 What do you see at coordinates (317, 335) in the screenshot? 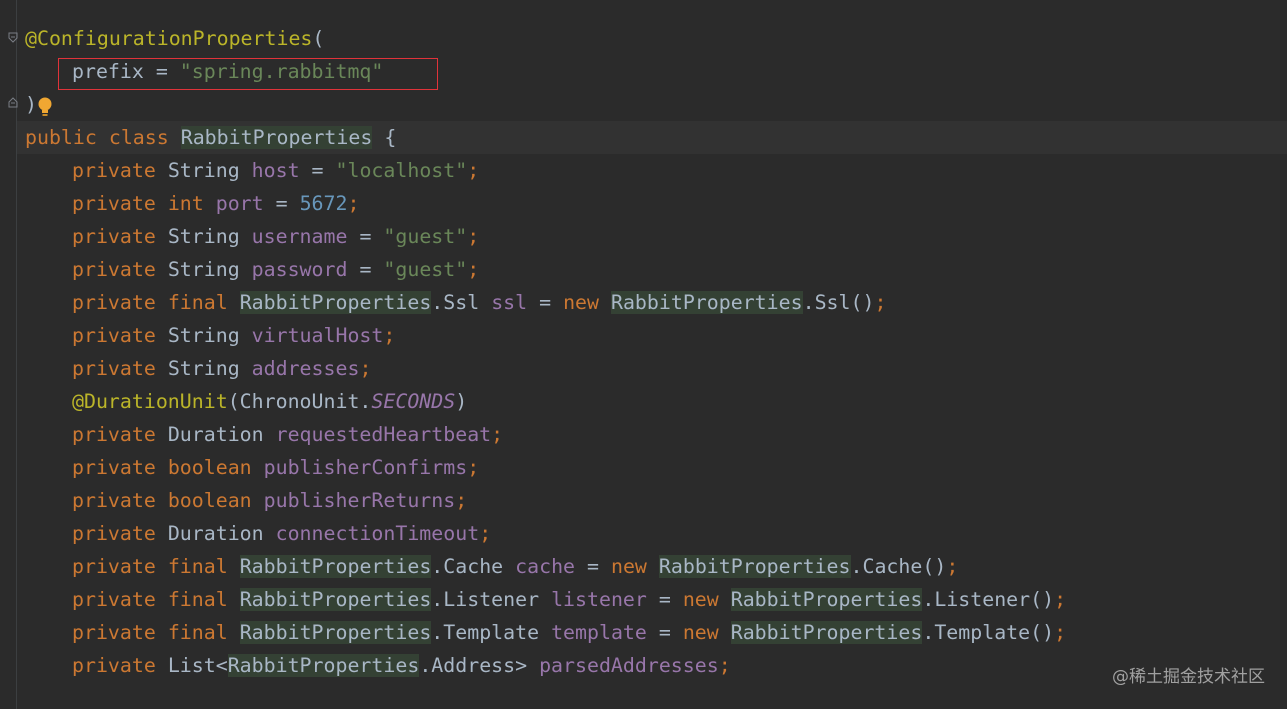
I see `field-name: virtualHost` at bounding box center [317, 335].